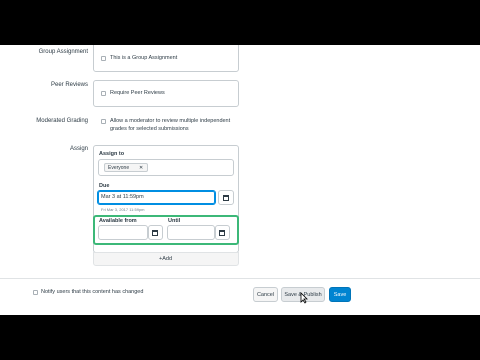  Describe the element at coordinates (123, 209) in the screenshot. I see `due-date-hint: Fri Mar 3, 2017 11:59pm` at that location.